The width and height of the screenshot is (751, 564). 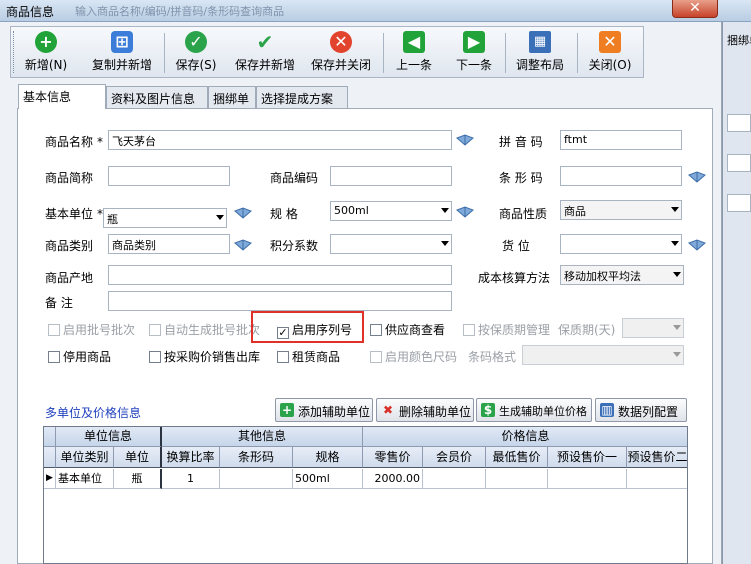 What do you see at coordinates (328, 457) in the screenshot?
I see `column-header: 规格` at bounding box center [328, 457].